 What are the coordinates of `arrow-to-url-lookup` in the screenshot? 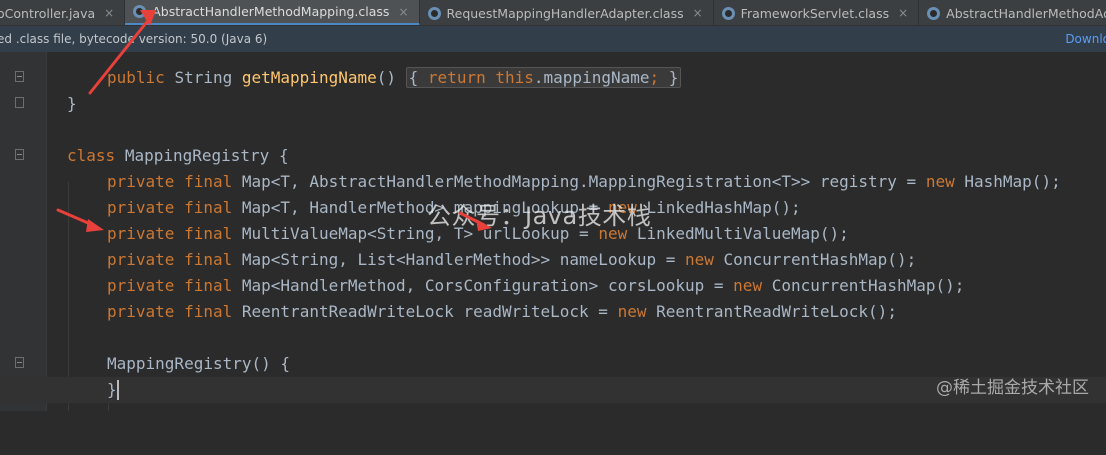 It's located at (80, 220).